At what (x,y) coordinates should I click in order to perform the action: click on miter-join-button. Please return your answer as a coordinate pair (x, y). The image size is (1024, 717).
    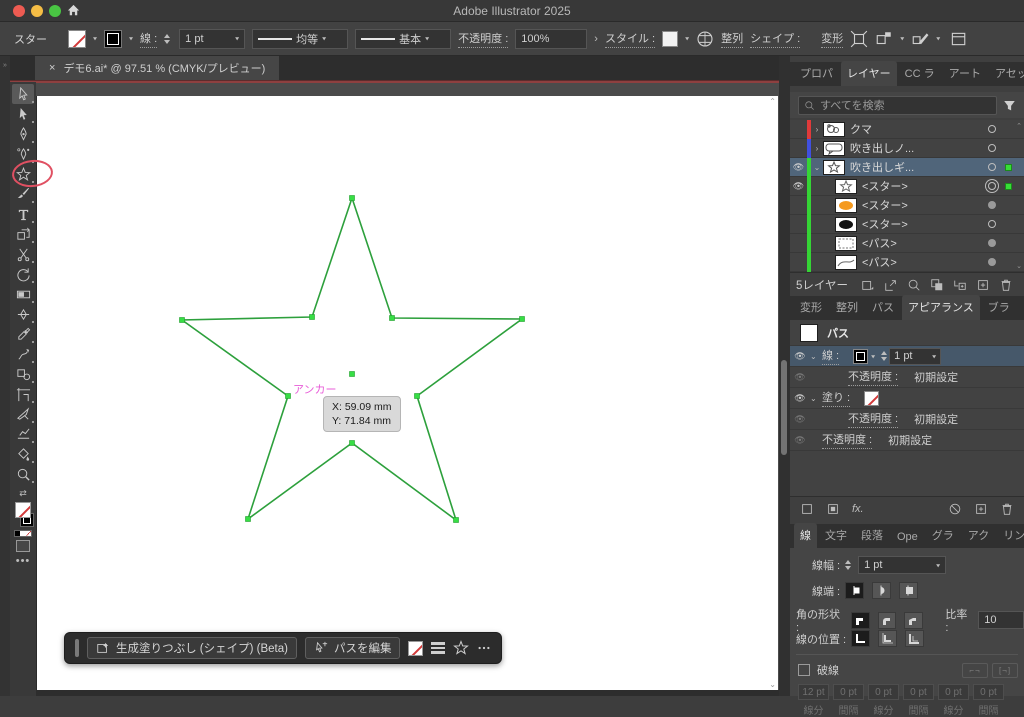
    Looking at the image, I should click on (860, 620).